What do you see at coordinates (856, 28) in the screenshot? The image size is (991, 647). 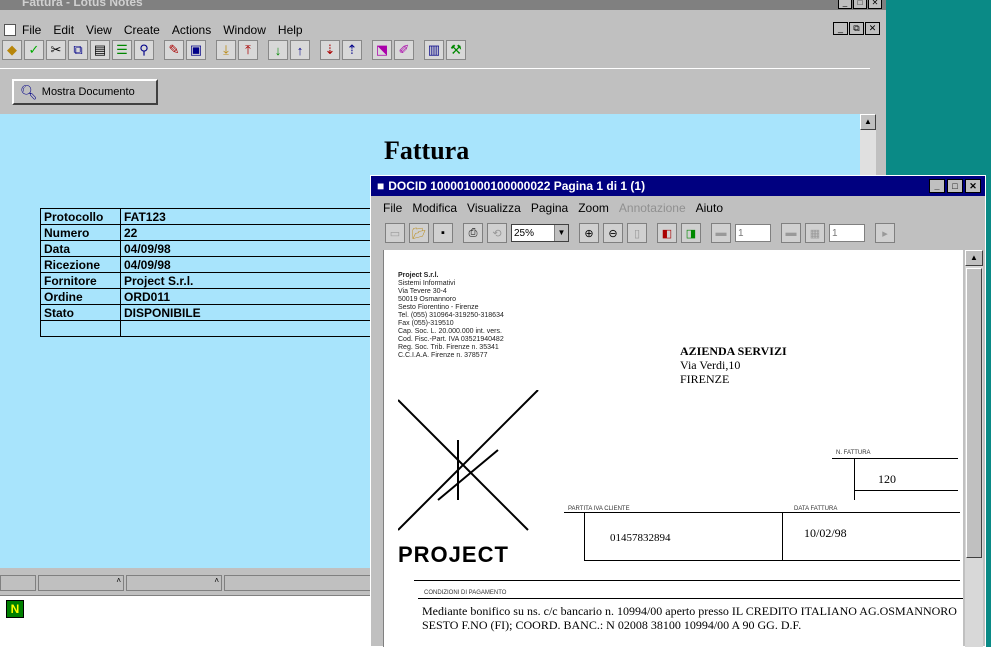 I see `doc-restore-button: ⧉` at bounding box center [856, 28].